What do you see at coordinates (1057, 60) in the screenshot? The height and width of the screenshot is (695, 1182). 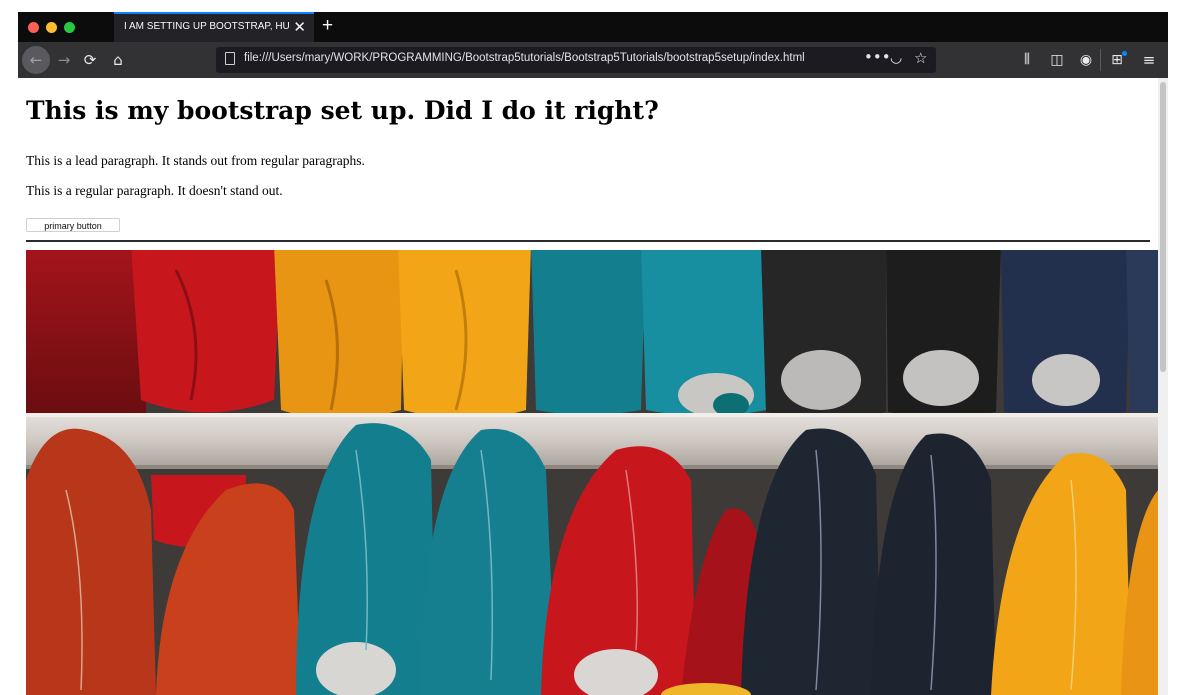 I see `sidebar-icon: ◫` at bounding box center [1057, 60].